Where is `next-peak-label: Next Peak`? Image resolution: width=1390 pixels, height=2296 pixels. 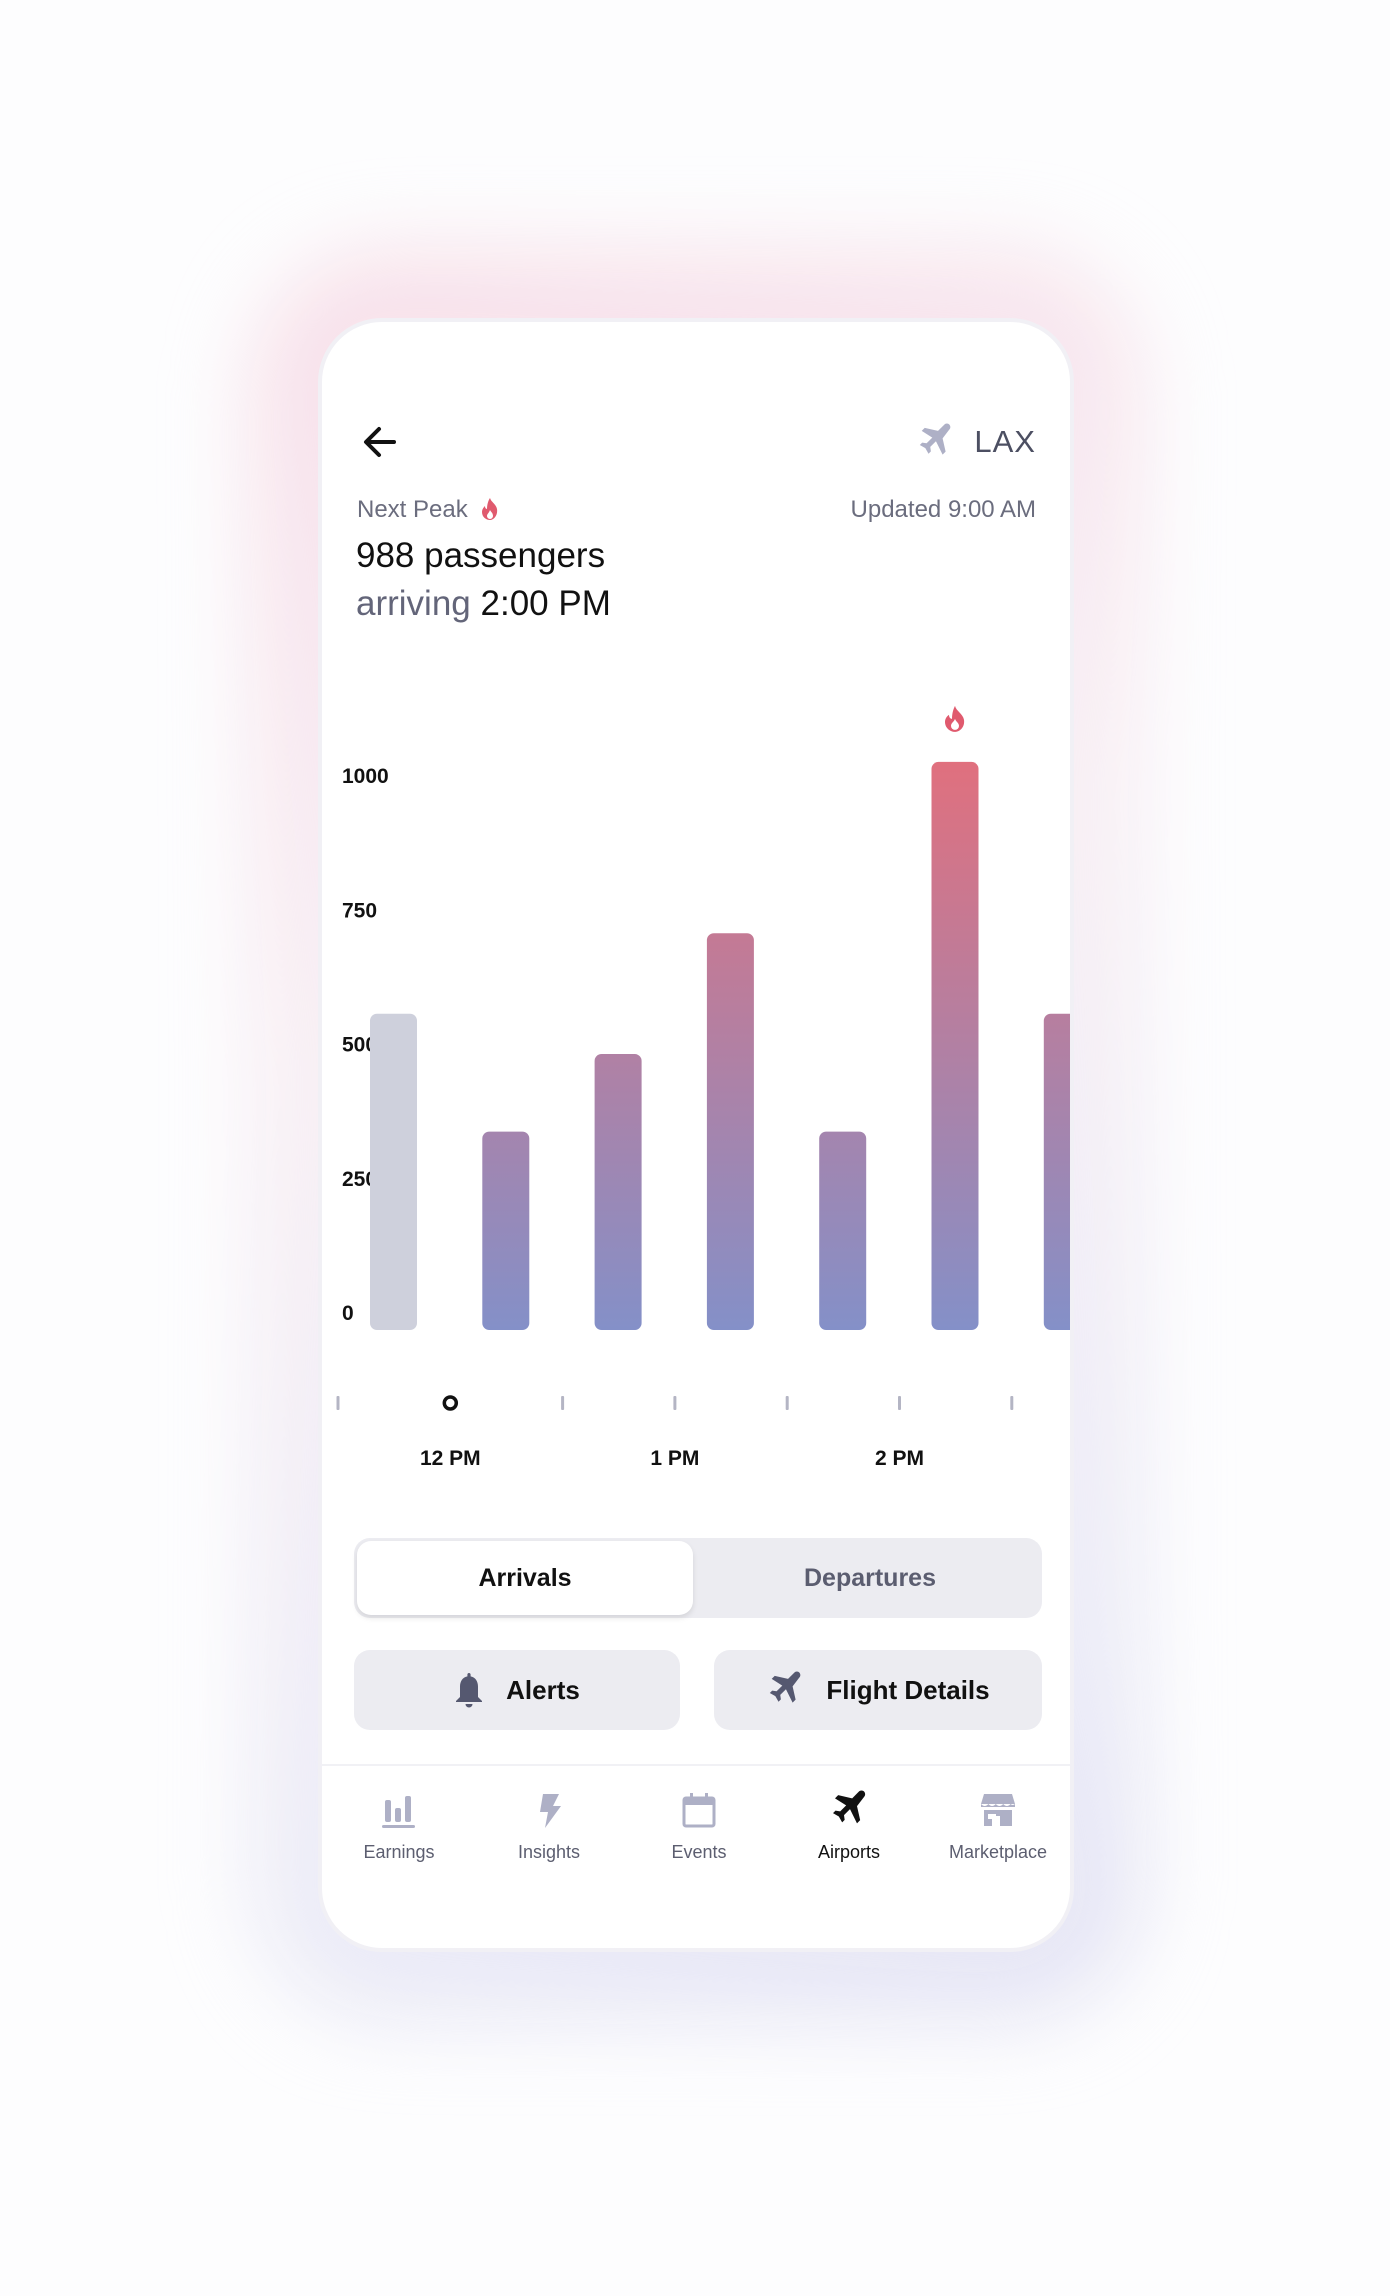 next-peak-label: Next Peak is located at coordinates (428, 510).